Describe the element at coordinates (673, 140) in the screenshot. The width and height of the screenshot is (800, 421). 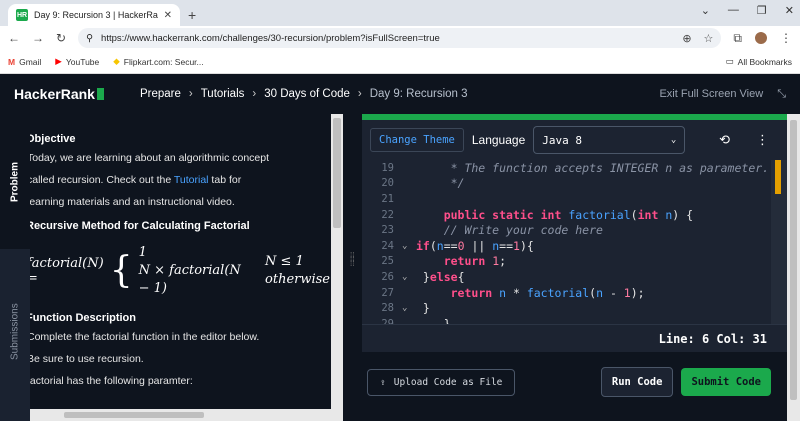
I see `chevron-down-icon: ⌄` at that location.